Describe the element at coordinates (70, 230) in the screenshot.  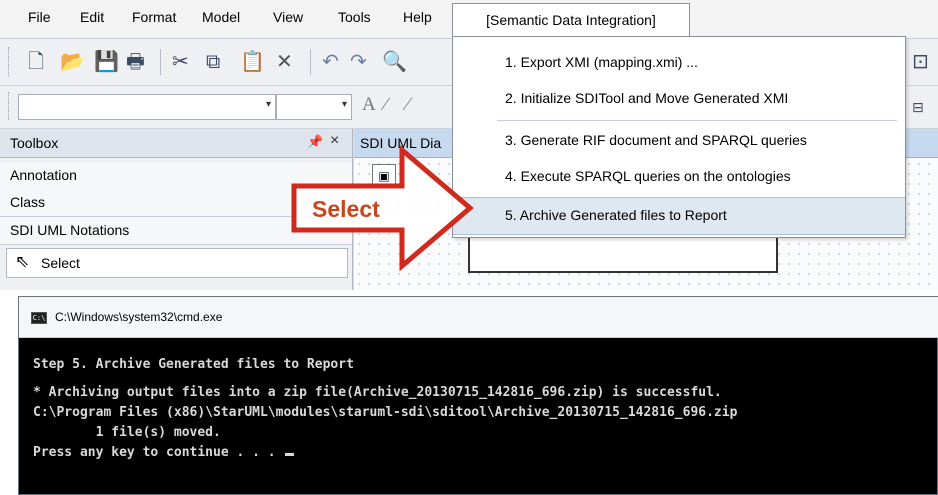
I see `category-label: SDI UML Notations` at that location.